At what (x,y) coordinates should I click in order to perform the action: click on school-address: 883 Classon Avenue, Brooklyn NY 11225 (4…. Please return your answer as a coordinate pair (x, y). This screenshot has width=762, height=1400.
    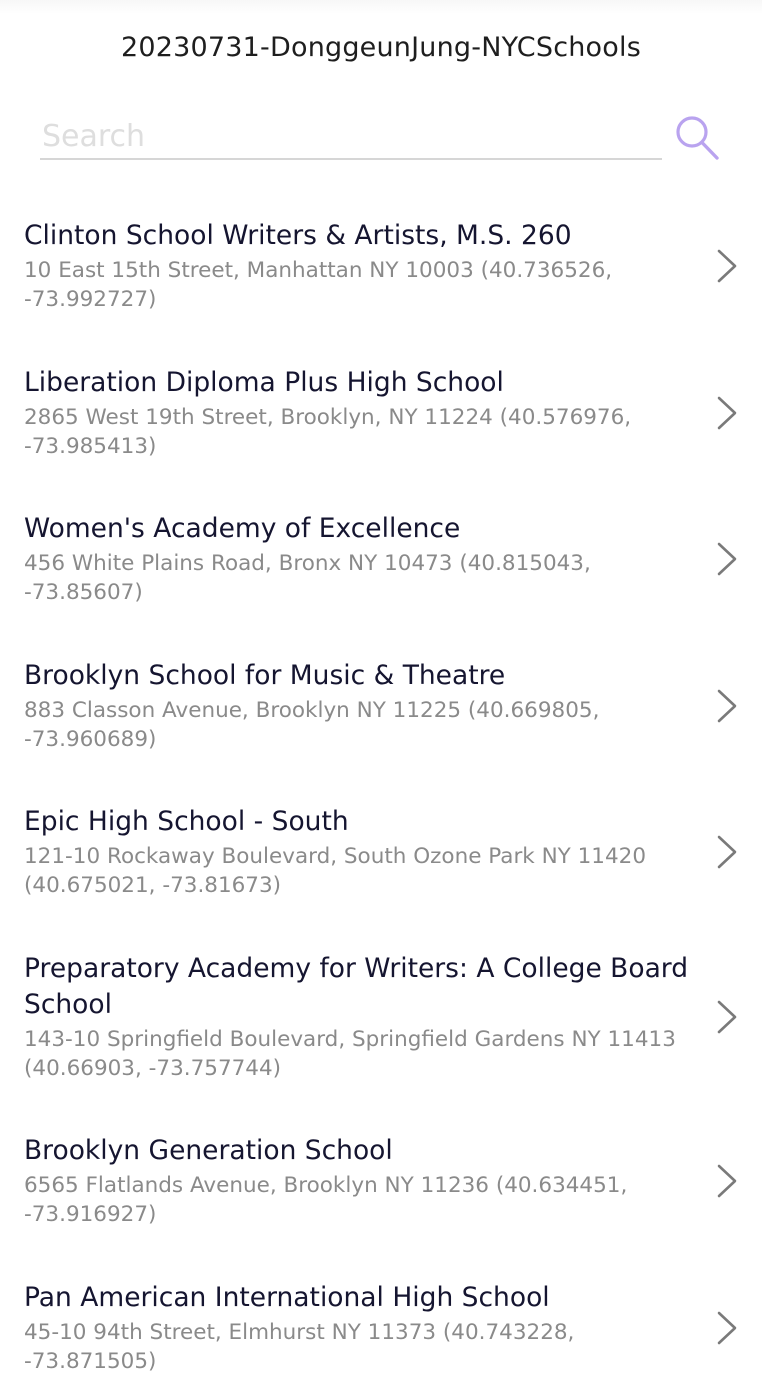
    Looking at the image, I should click on (312, 724).